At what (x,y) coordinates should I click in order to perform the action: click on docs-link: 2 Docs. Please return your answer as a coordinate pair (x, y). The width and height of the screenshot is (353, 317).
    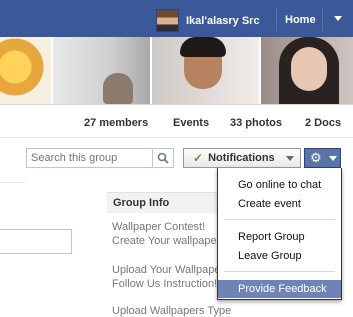
    Looking at the image, I should click on (323, 123).